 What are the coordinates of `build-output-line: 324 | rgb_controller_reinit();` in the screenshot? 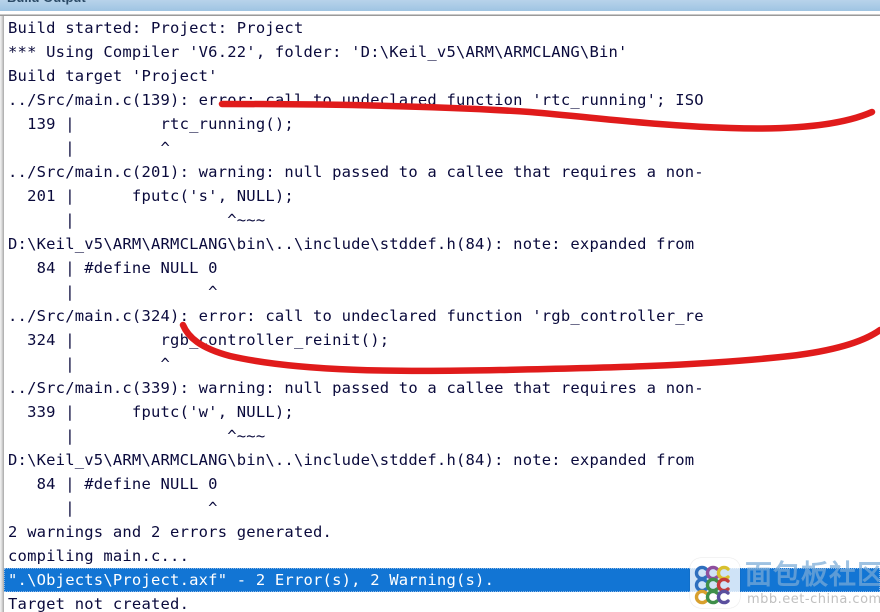 It's located at (442, 340).